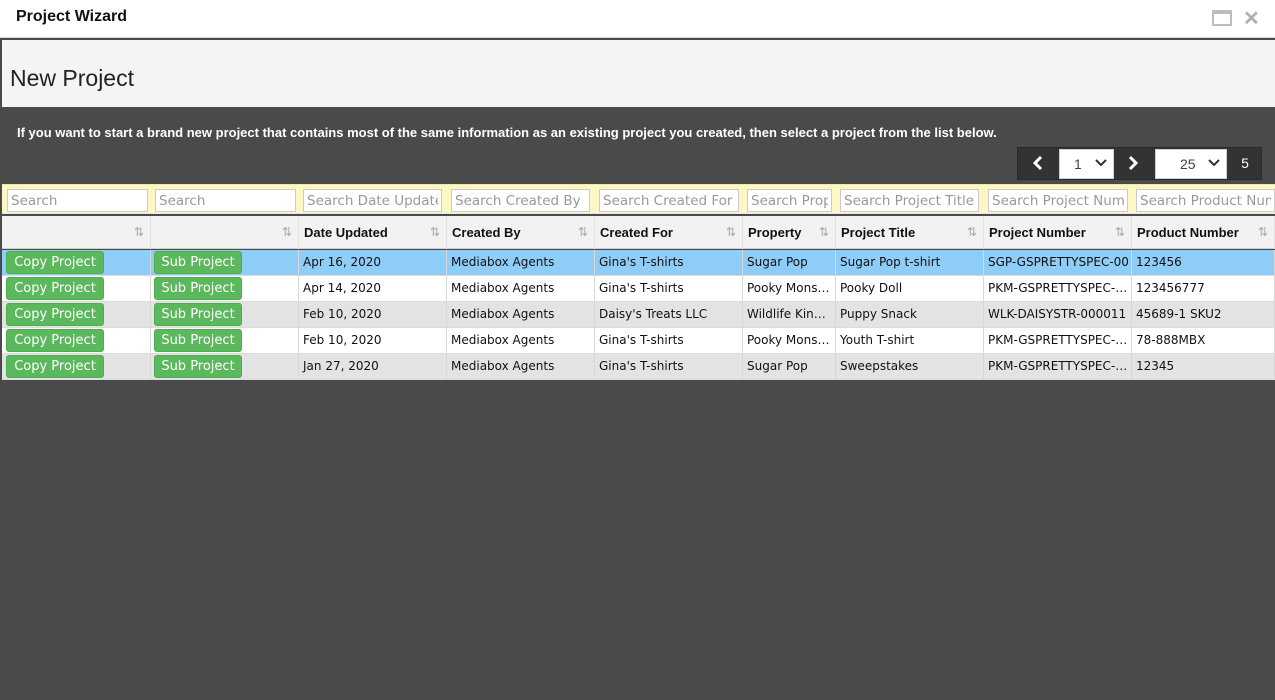  I want to click on cell-project-title: Sugar Pop t-shirt, so click(910, 262).